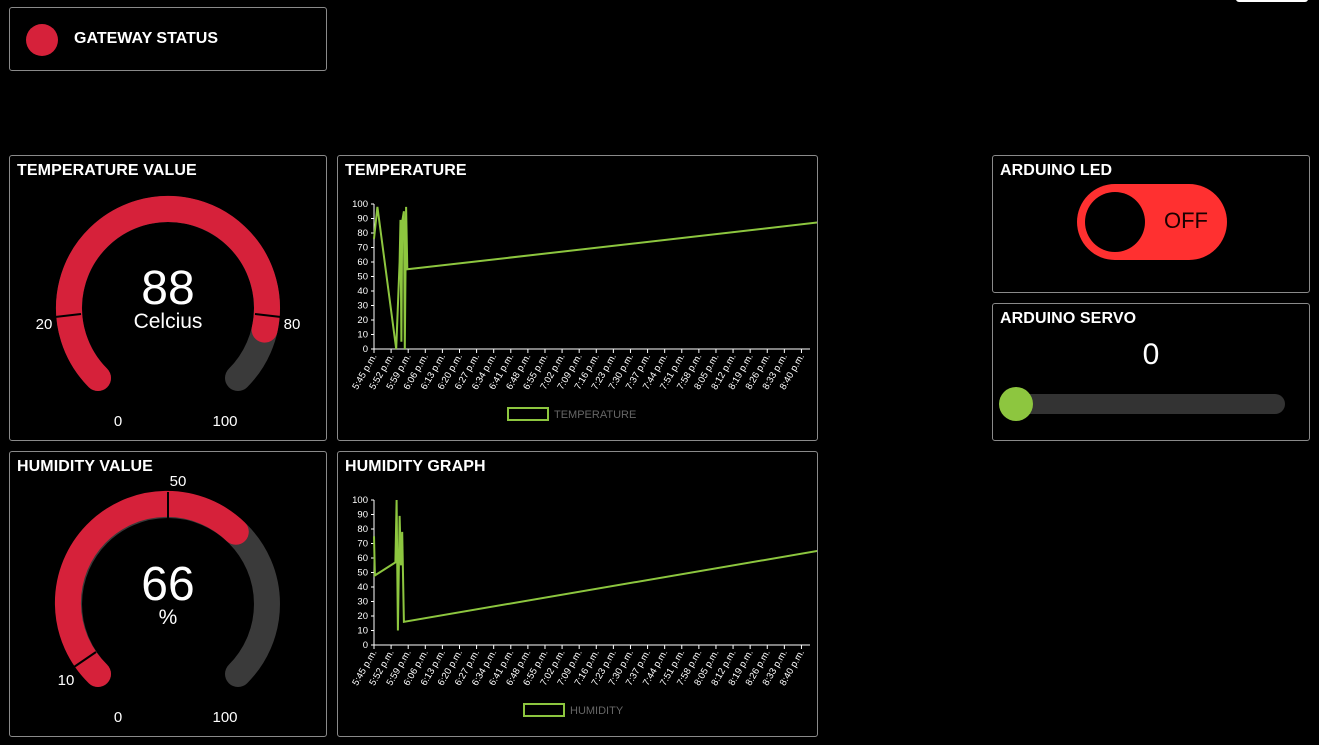 The width and height of the screenshot is (1319, 745). Describe the element at coordinates (1115, 222) in the screenshot. I see `toggle-knob` at that location.